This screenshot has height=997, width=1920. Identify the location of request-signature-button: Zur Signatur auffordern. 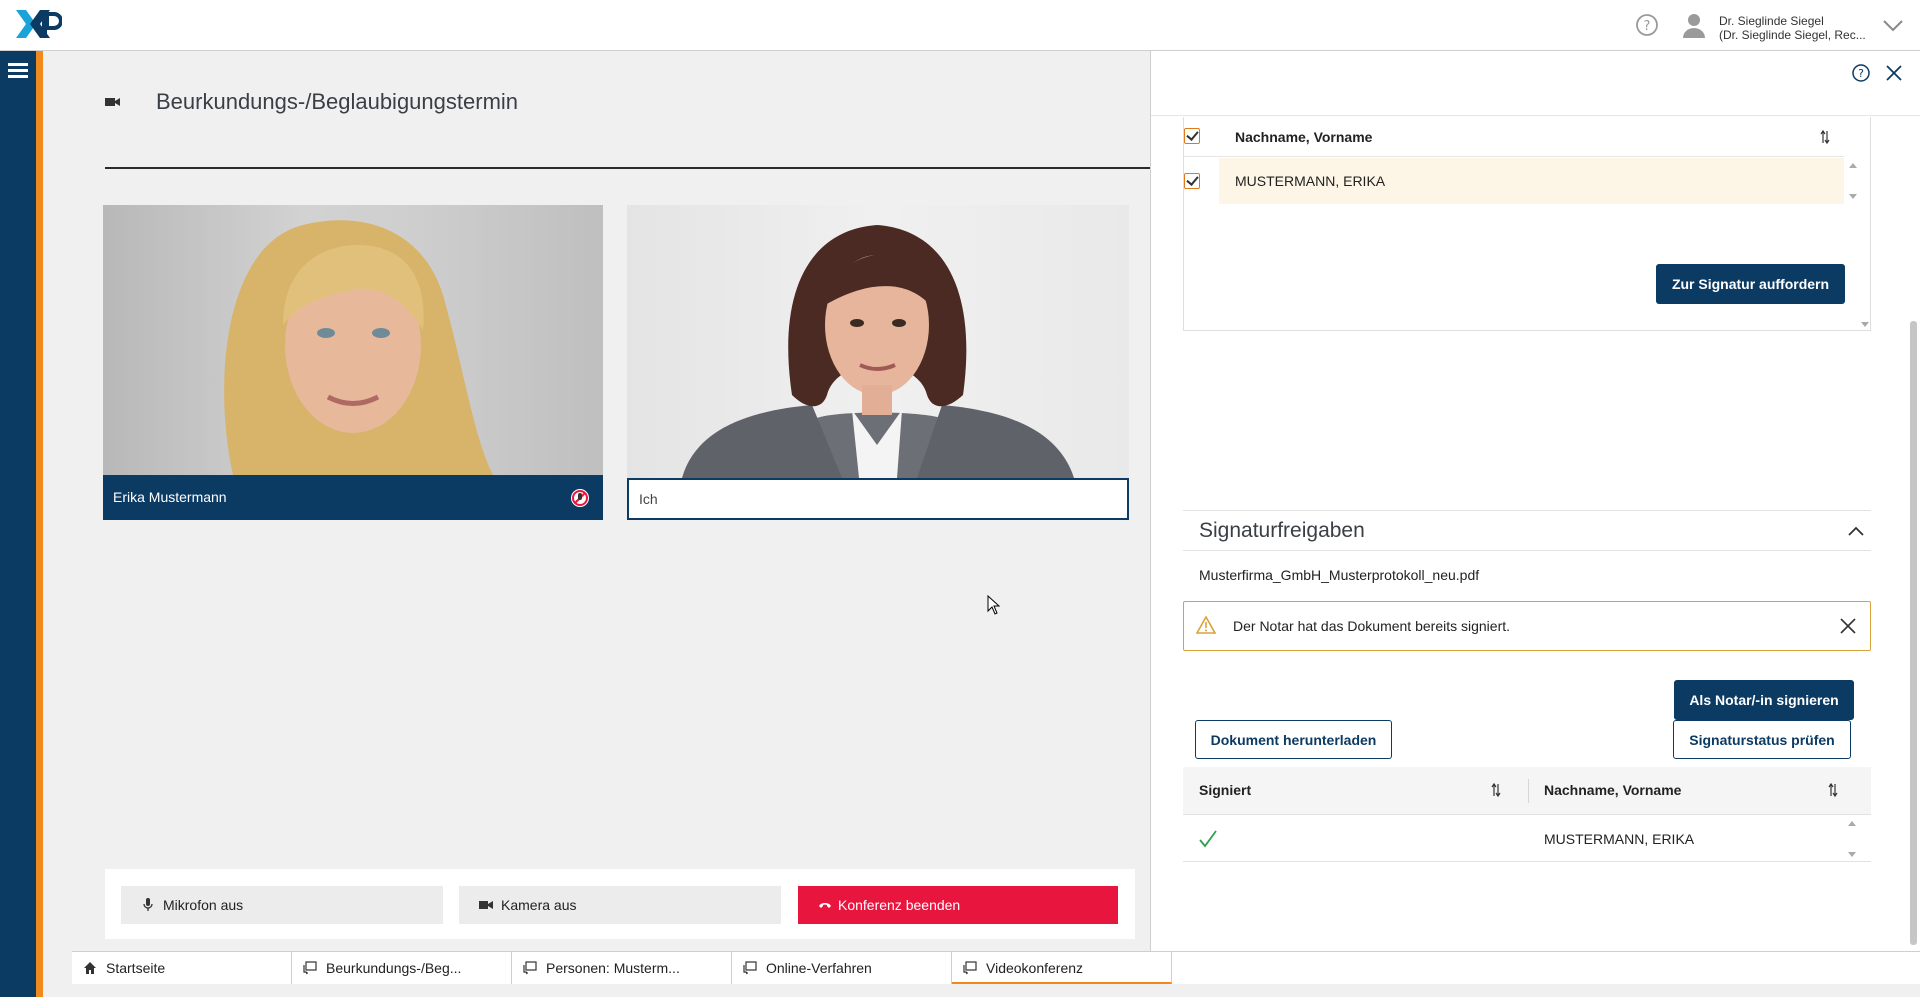
(1750, 284).